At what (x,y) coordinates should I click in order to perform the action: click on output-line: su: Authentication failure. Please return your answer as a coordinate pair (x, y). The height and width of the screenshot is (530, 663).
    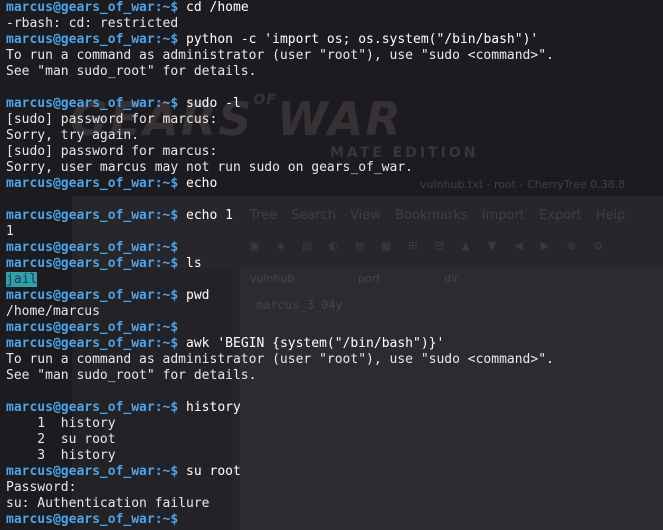
    Looking at the image, I should click on (108, 503).